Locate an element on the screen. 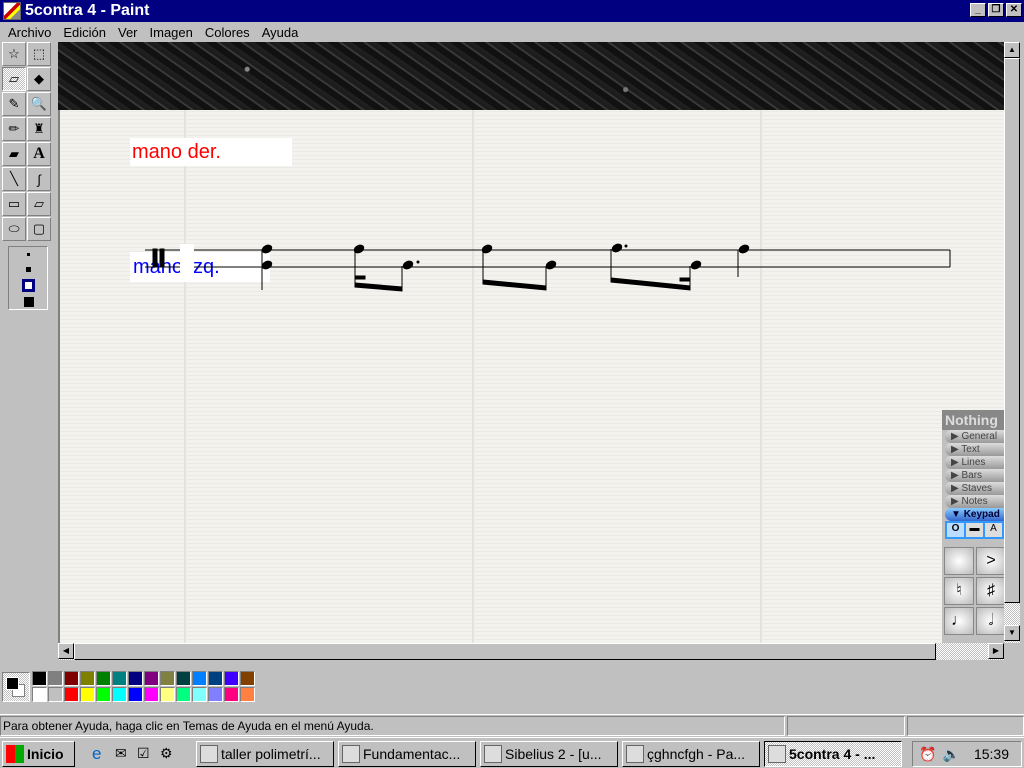 Image resolution: width=1024 pixels, height=768 pixels. start-button: Inicio is located at coordinates (38, 754).